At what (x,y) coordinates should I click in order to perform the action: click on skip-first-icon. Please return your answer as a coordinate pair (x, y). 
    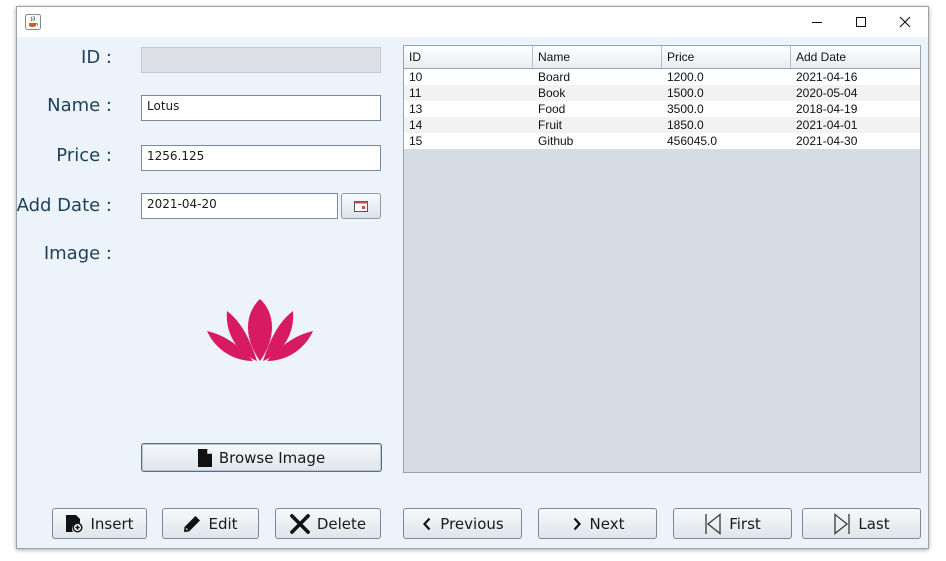
    Looking at the image, I should click on (713, 523).